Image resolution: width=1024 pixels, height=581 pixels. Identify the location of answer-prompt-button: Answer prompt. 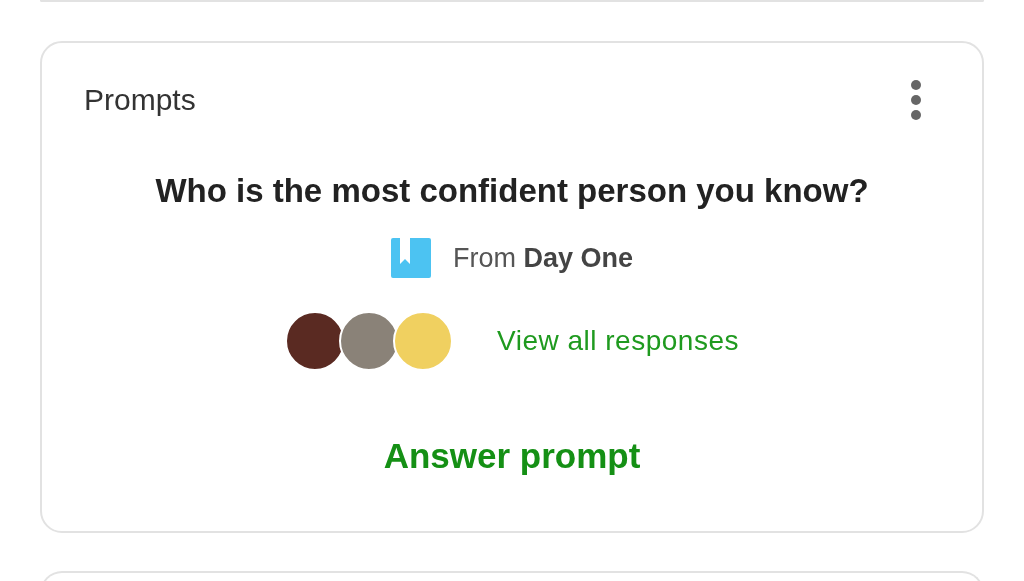
(512, 456).